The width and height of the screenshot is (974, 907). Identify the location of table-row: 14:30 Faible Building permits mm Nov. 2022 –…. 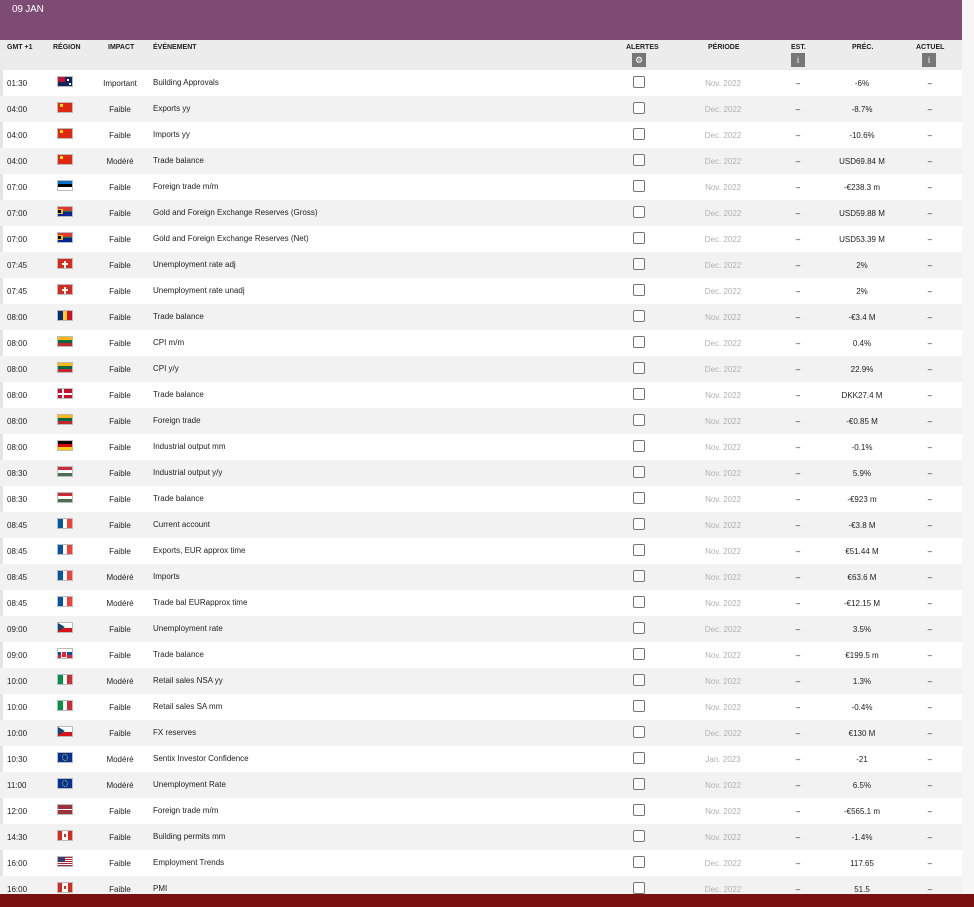
(481, 837).